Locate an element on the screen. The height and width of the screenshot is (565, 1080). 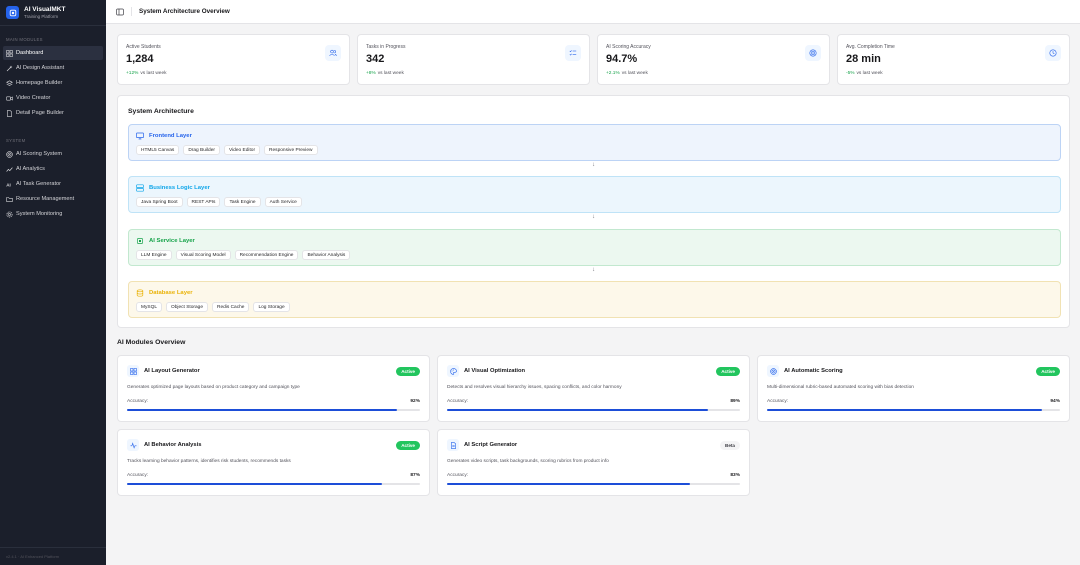
sidebar-item-label: AI Analytics is located at coordinates (30, 169).